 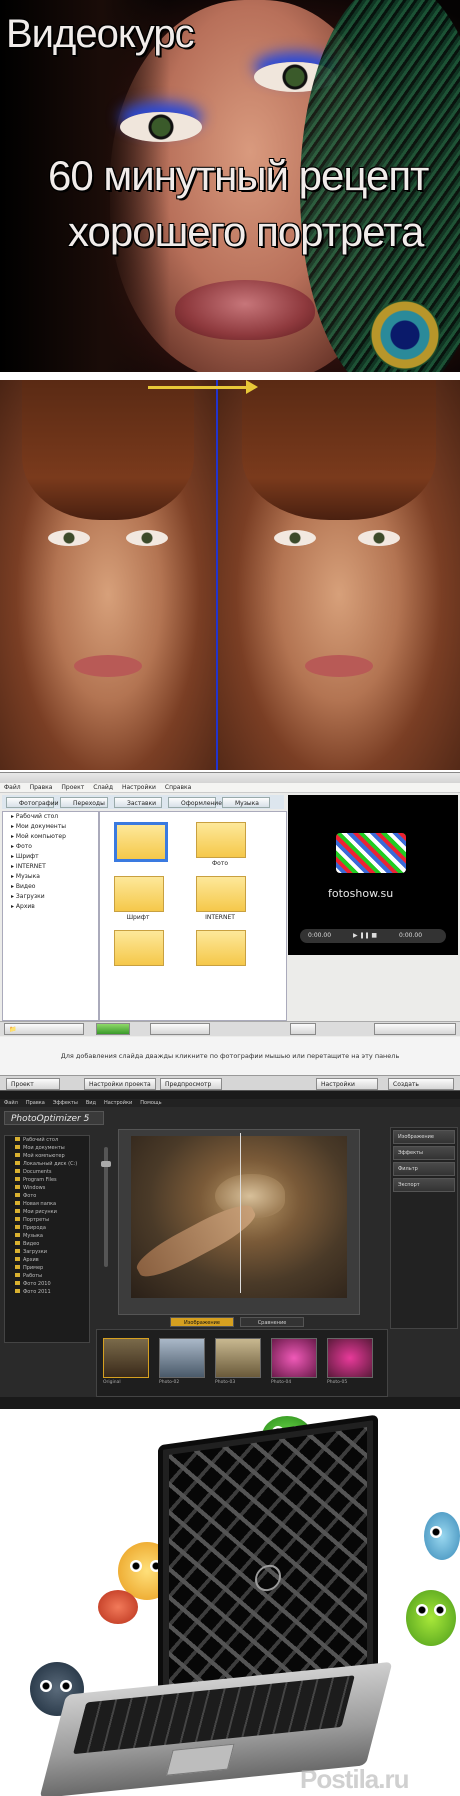 What do you see at coordinates (50, 817) in the screenshot?
I see `tree-item: ▸ Рабочий стол` at bounding box center [50, 817].